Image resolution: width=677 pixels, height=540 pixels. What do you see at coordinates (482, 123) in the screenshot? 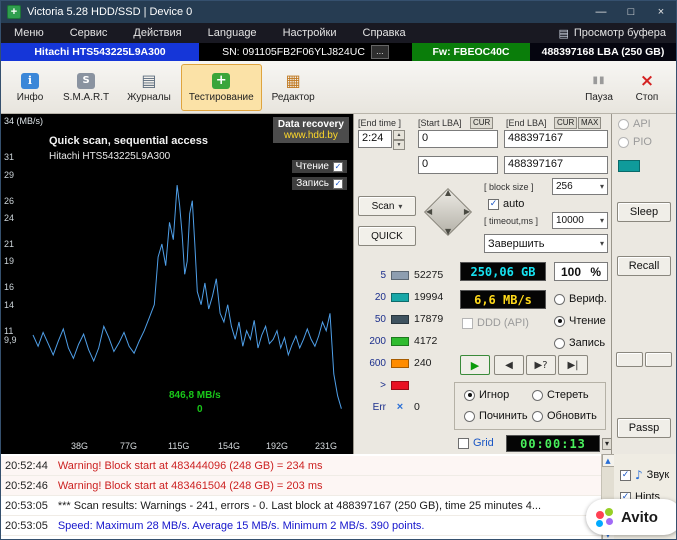
I see `start-lba-cur-button: CUR` at bounding box center [482, 123].